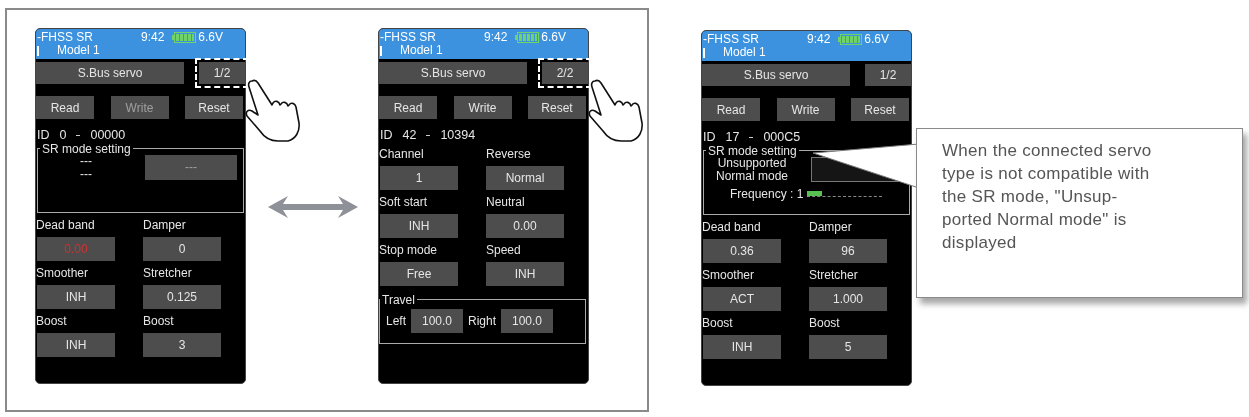  What do you see at coordinates (767, 193) in the screenshot?
I see `frequency-label: Frequency : 1` at bounding box center [767, 193].